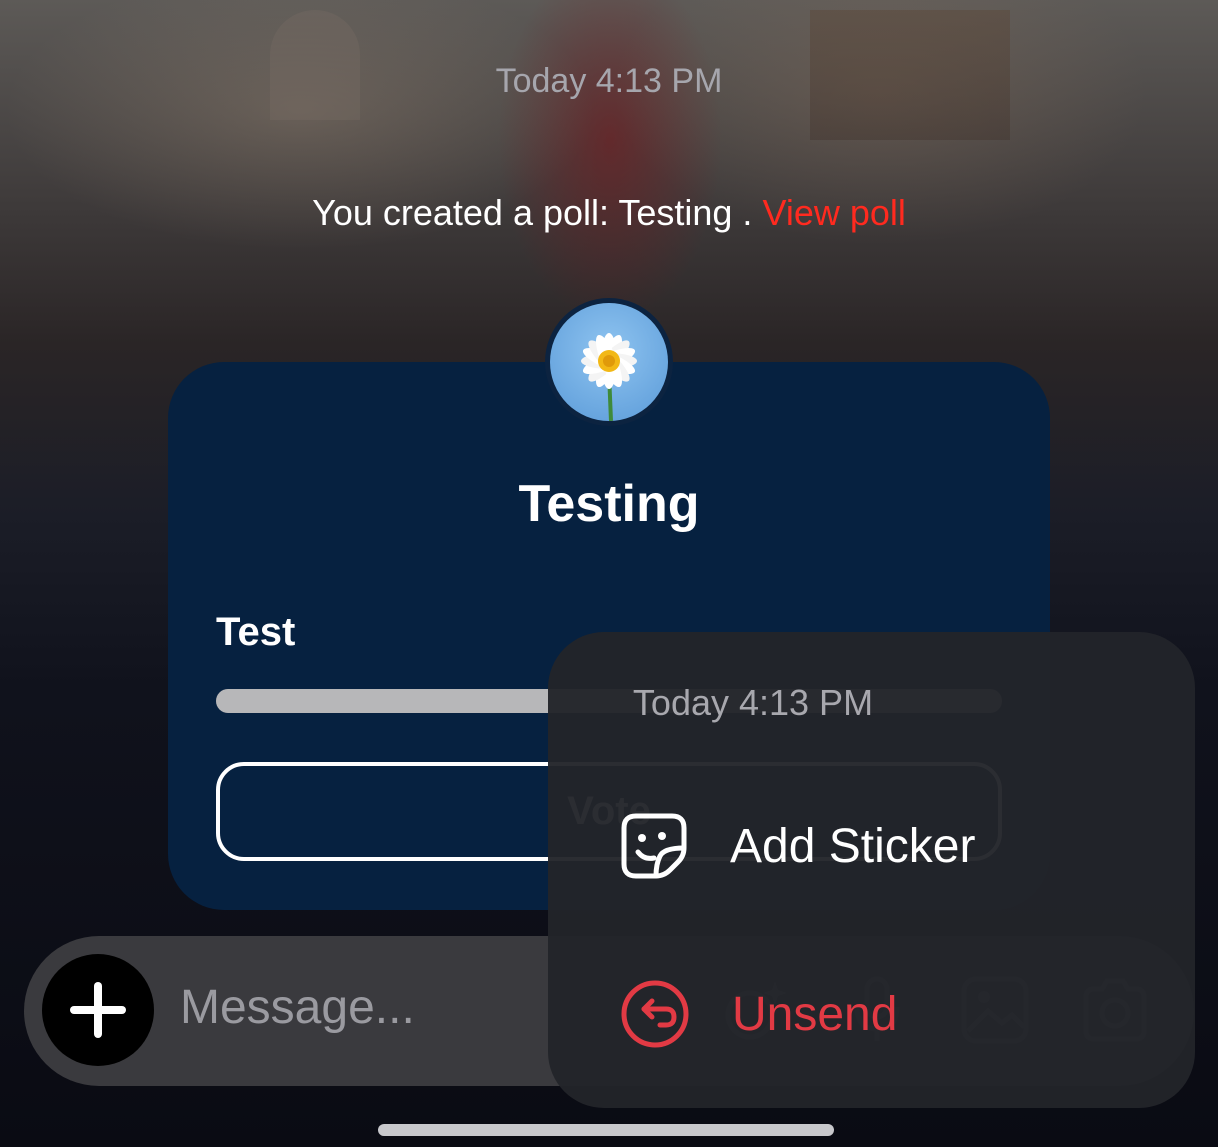 Image resolution: width=1218 pixels, height=1147 pixels. I want to click on daisy-avatar-image, so click(609, 362).